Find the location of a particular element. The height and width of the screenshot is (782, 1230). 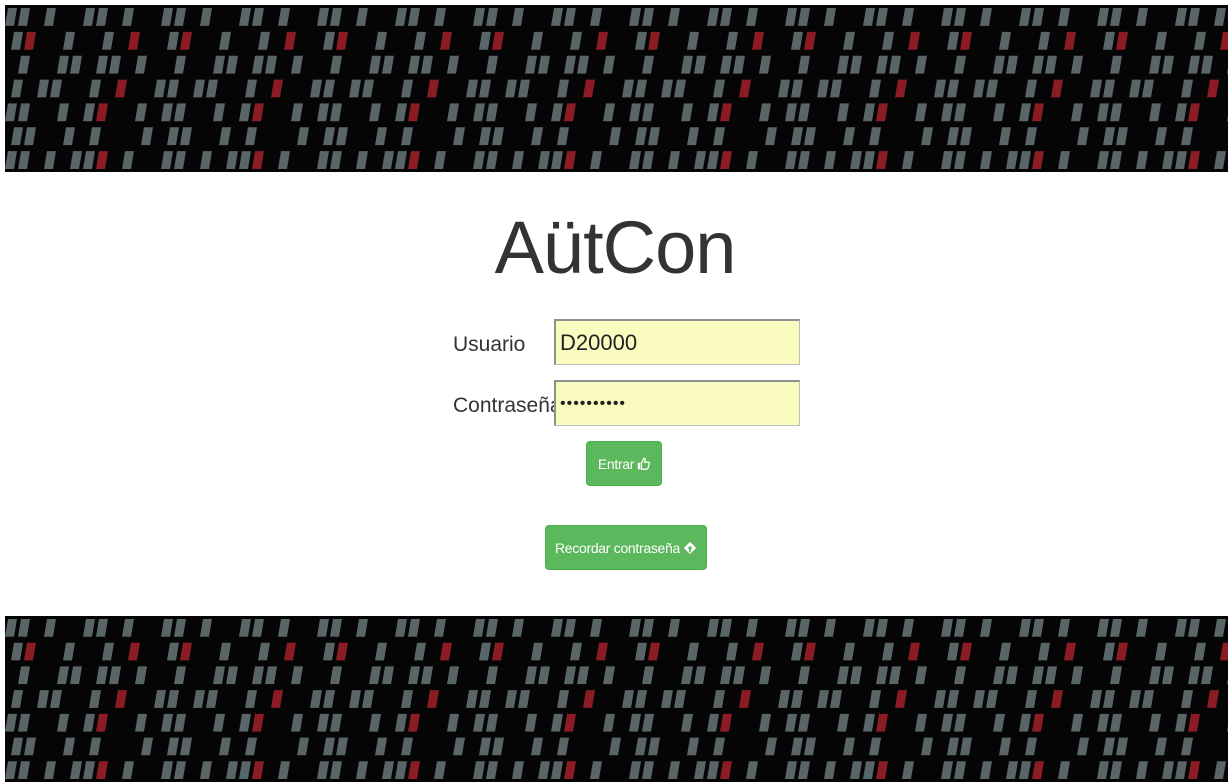

remember-password-button: Recordar contraseña is located at coordinates (626, 547).